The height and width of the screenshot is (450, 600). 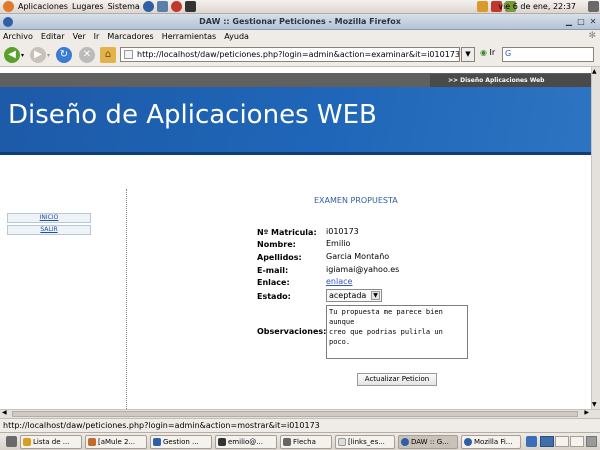 I want to click on estado-select: aceptada ▼, so click(x=354, y=295).